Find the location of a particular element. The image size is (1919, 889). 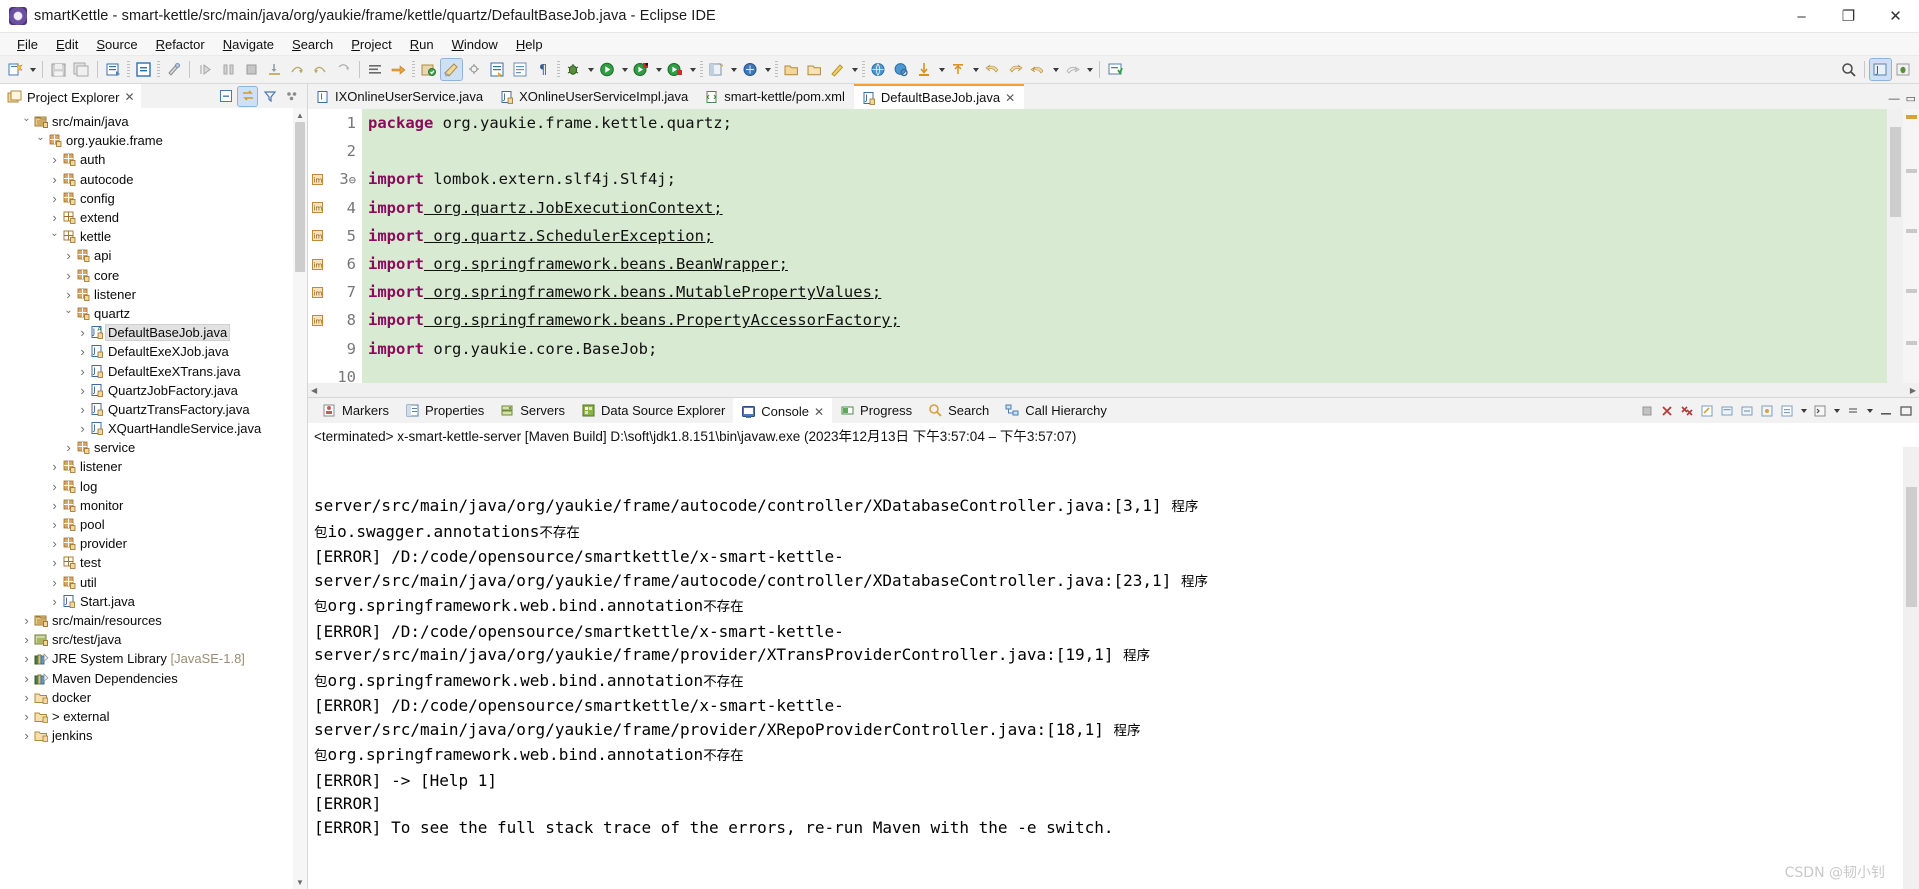

menu-project: Project is located at coordinates (371, 44).